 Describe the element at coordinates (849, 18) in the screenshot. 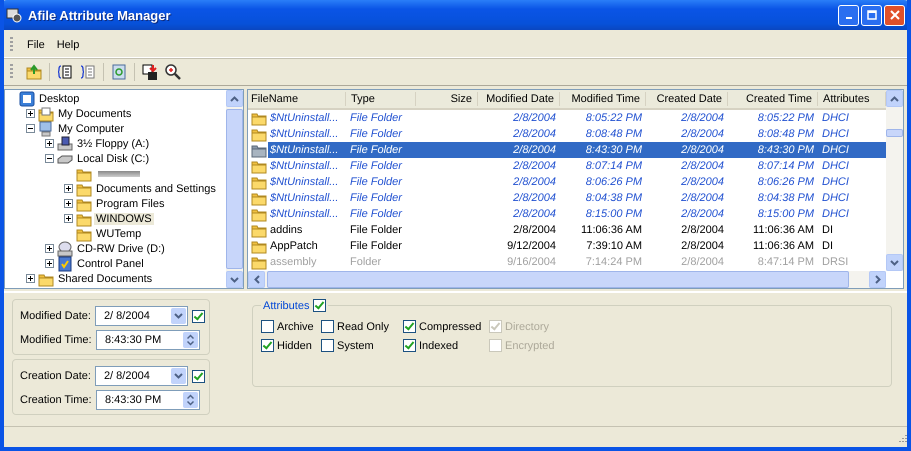

I see `minimize-icon` at that location.